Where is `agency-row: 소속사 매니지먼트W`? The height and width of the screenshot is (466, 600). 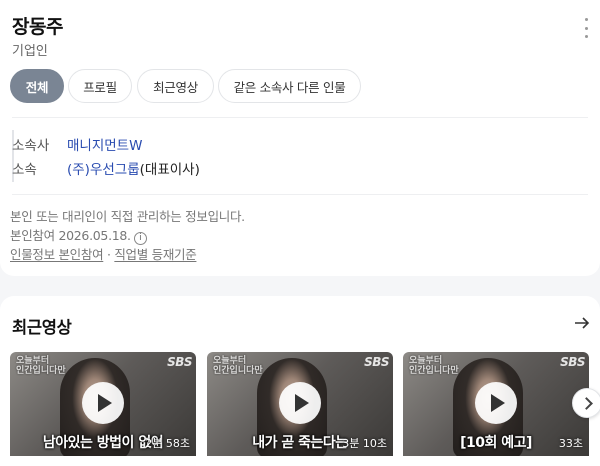
agency-row: 소속사 매니지먼트W is located at coordinates (77, 144).